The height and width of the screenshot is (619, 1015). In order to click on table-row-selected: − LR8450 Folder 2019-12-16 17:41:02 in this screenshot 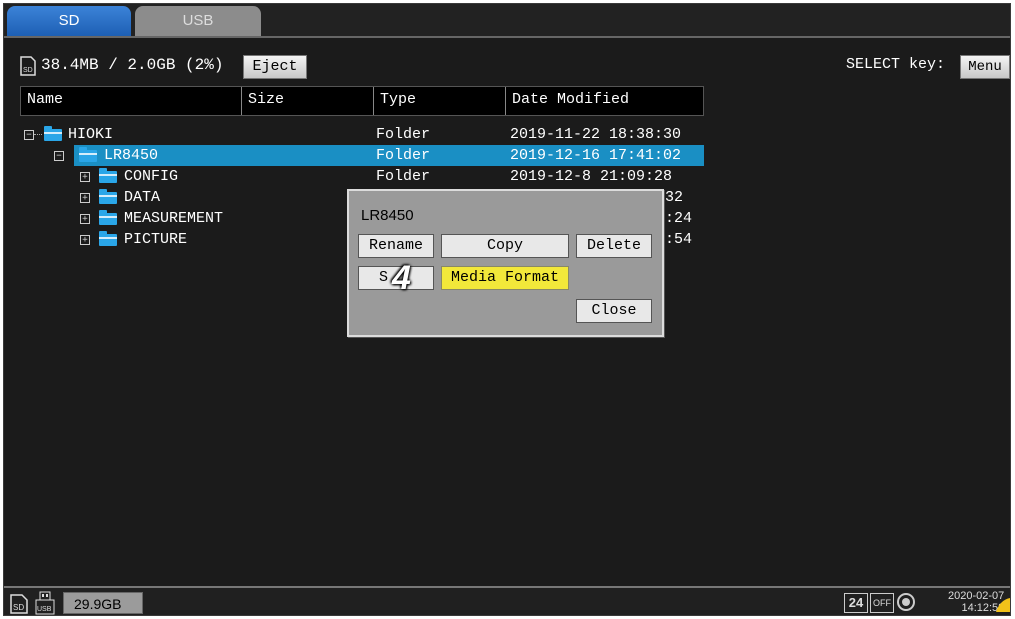, I will do `click(379, 155)`.